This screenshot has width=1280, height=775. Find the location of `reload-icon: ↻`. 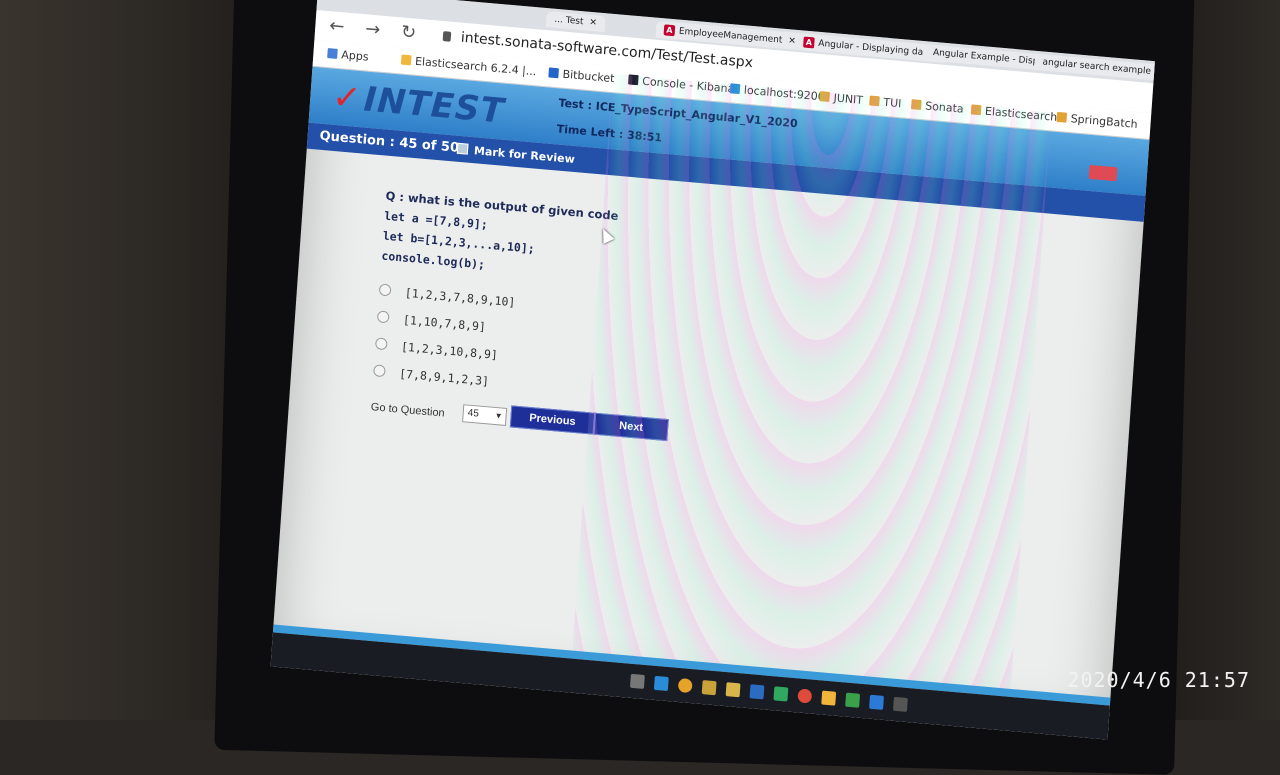

reload-icon: ↻ is located at coordinates (408, 32).